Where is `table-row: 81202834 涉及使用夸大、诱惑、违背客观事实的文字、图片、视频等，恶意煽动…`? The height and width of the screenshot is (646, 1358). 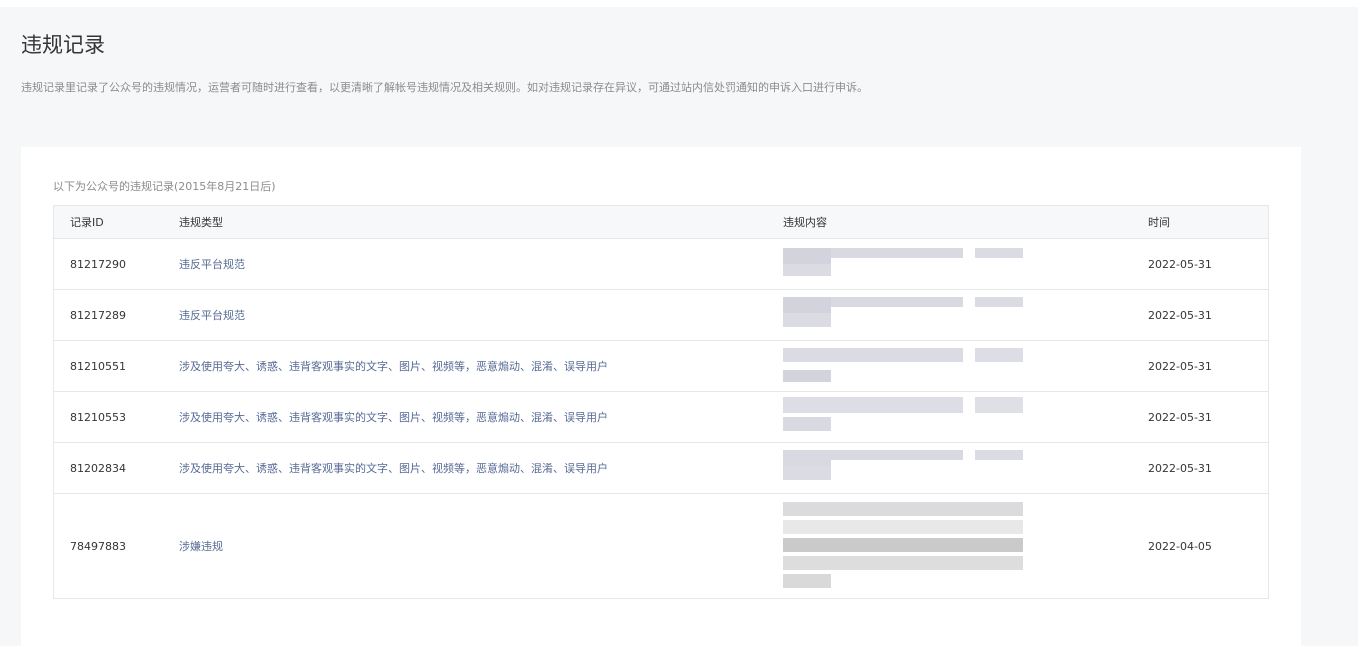 table-row: 81202834 涉及使用夸大、诱惑、违背客观事实的文字、图片、视频等，恶意煽动… is located at coordinates (661, 468).